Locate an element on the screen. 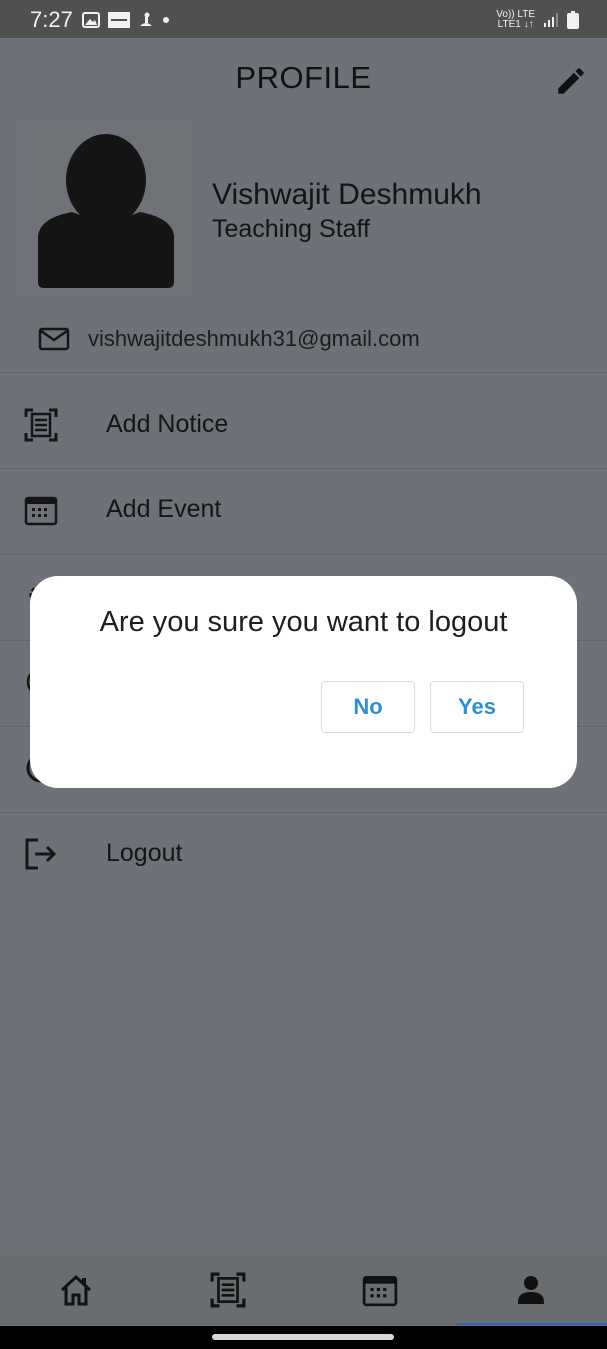  system-nav-bar is located at coordinates (303, 1337).